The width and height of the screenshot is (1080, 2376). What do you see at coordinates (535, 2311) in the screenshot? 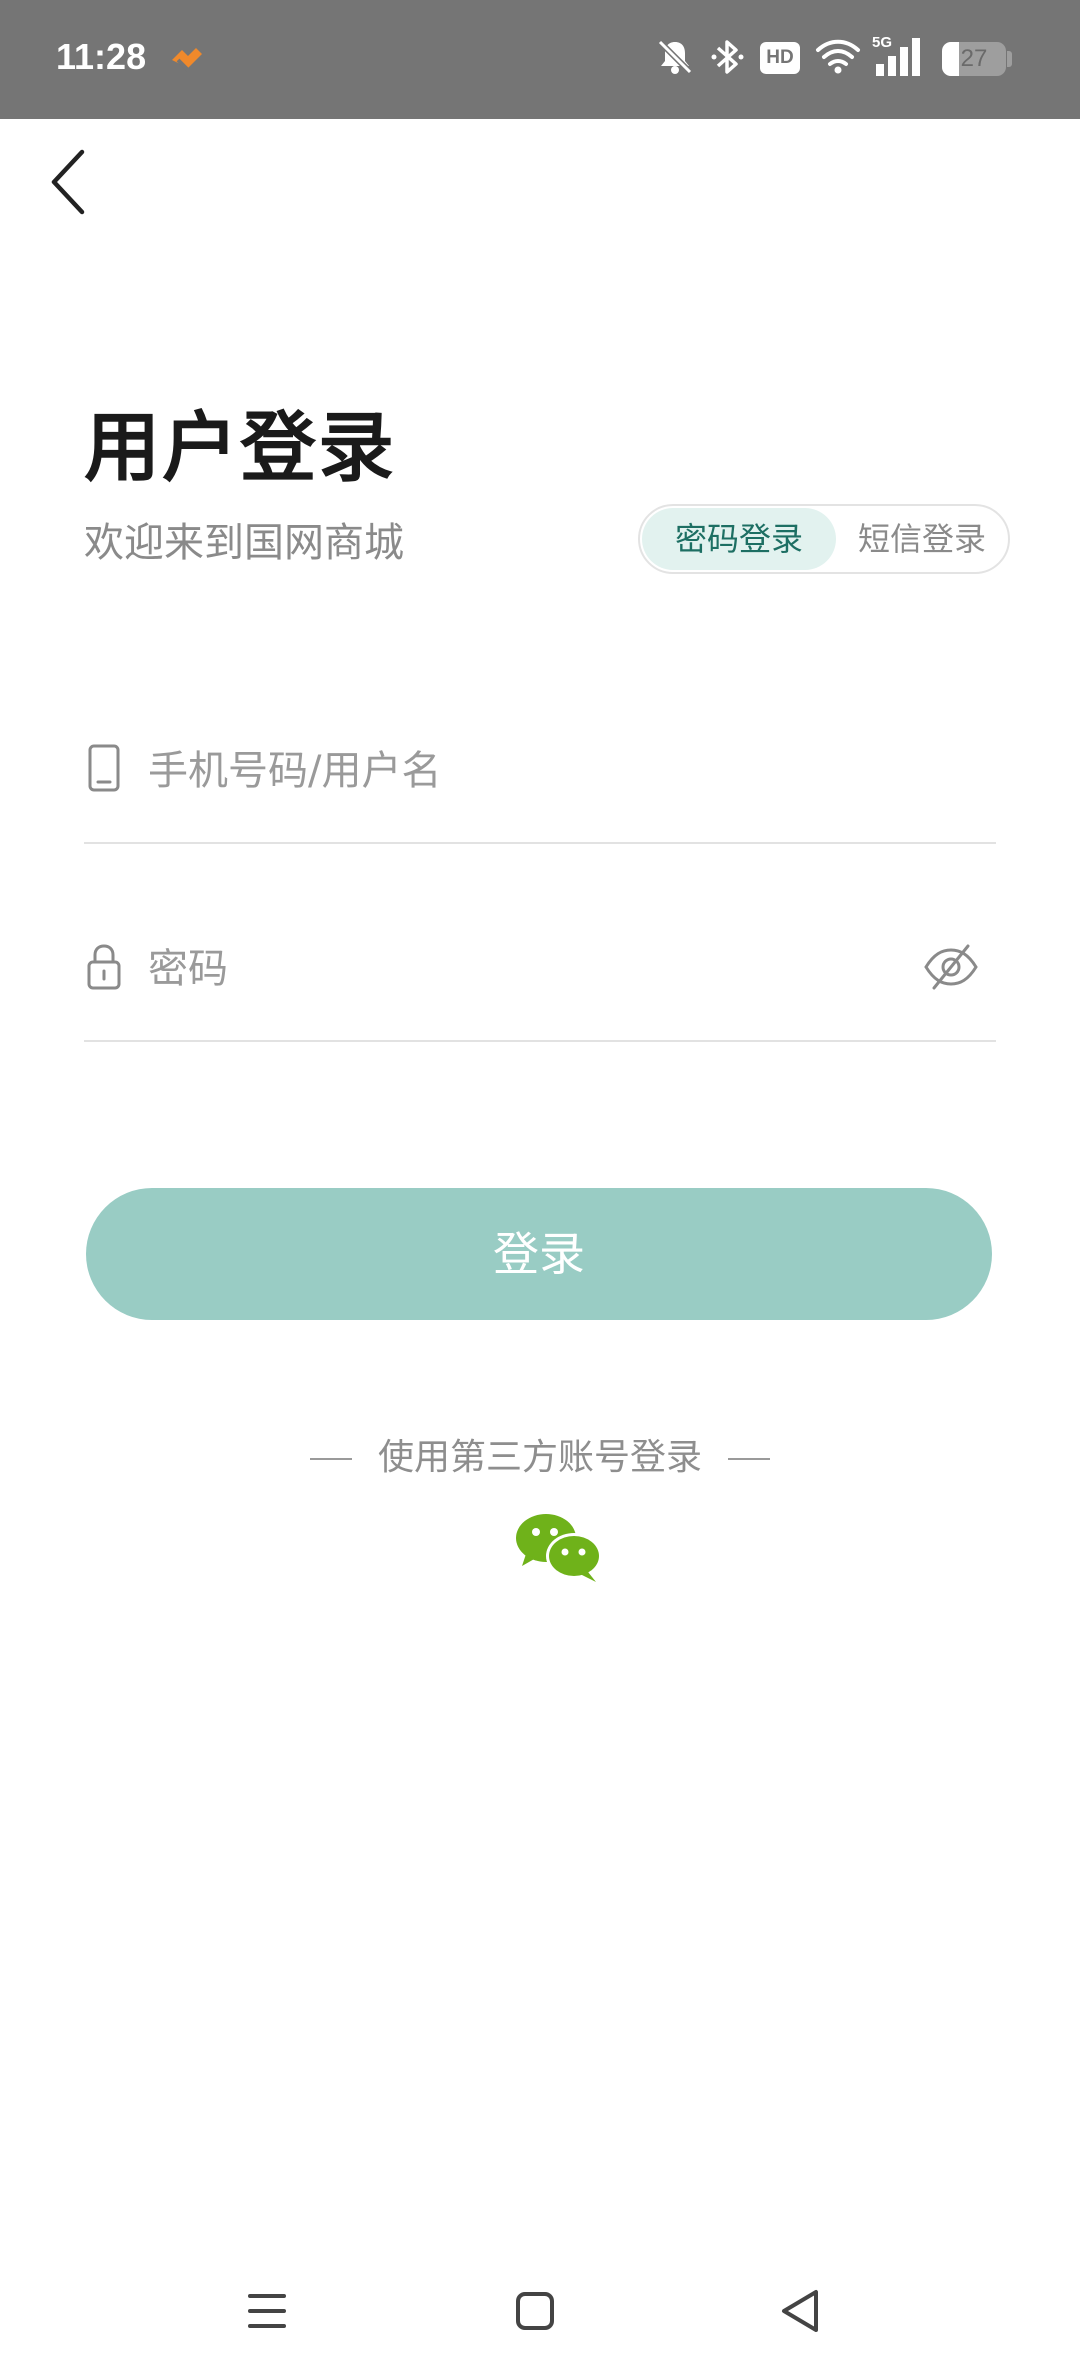
I see `home-icon` at bounding box center [535, 2311].